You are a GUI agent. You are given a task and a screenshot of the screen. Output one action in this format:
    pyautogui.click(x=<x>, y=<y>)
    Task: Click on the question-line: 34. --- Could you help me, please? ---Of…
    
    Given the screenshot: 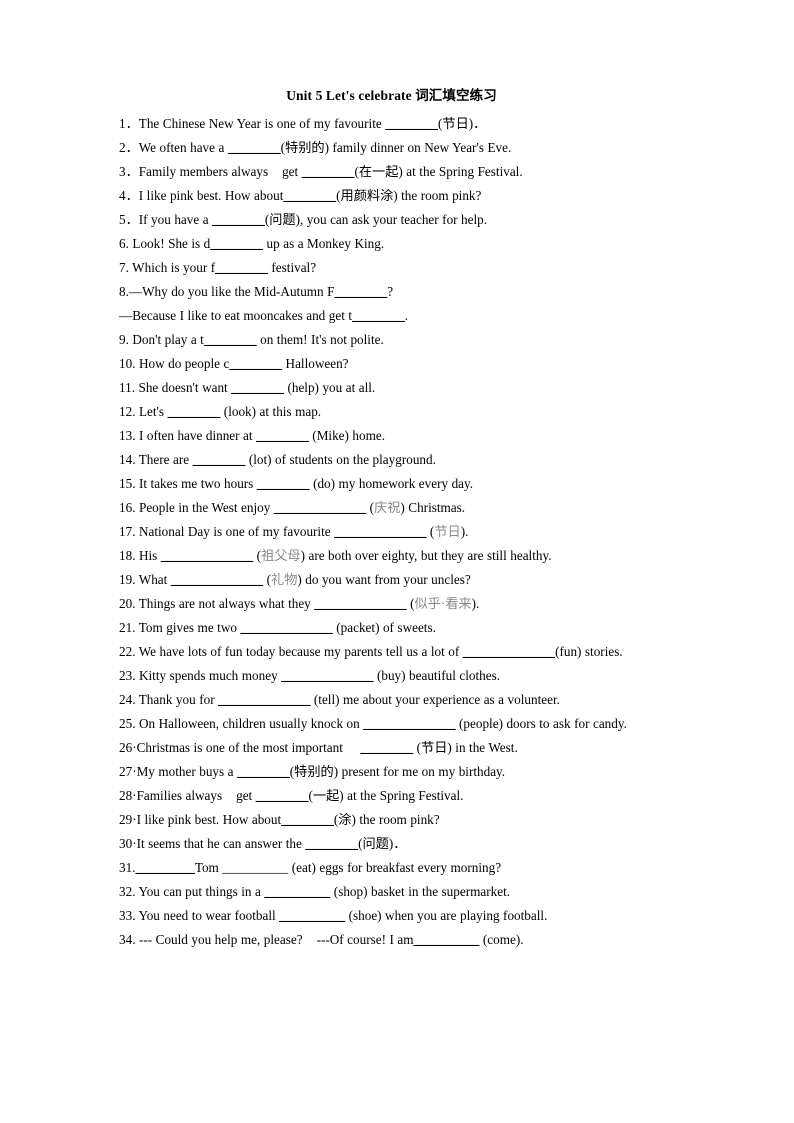 What is the action you would take?
    pyautogui.click(x=399, y=940)
    